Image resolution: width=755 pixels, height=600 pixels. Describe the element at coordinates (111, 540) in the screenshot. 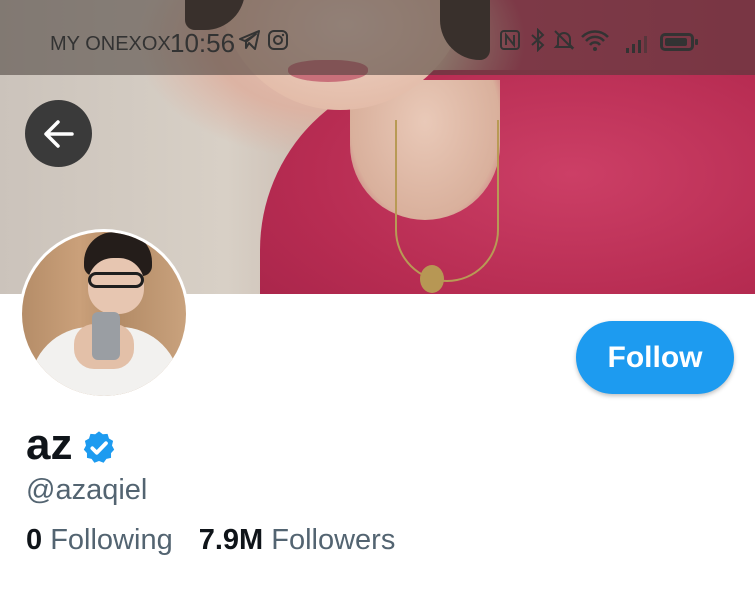

I see `following-label: Following` at that location.